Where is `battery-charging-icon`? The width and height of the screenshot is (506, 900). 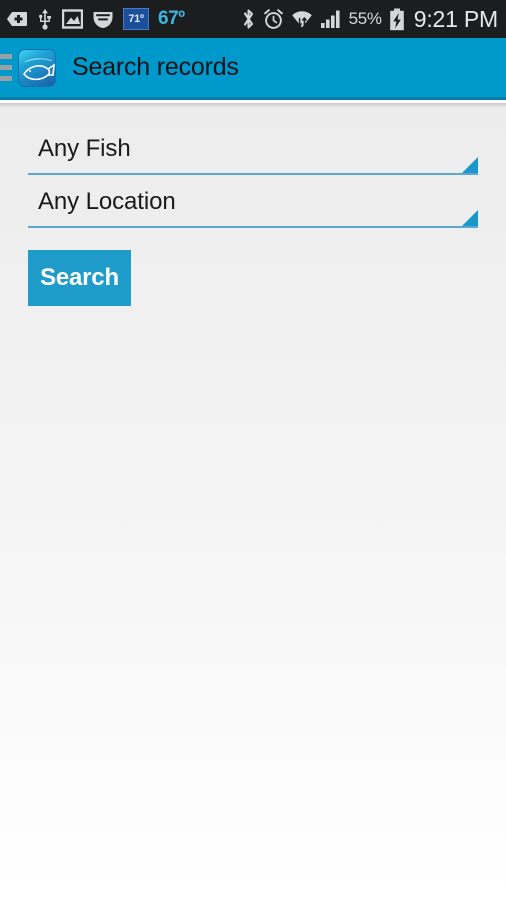
battery-charging-icon is located at coordinates (396, 19).